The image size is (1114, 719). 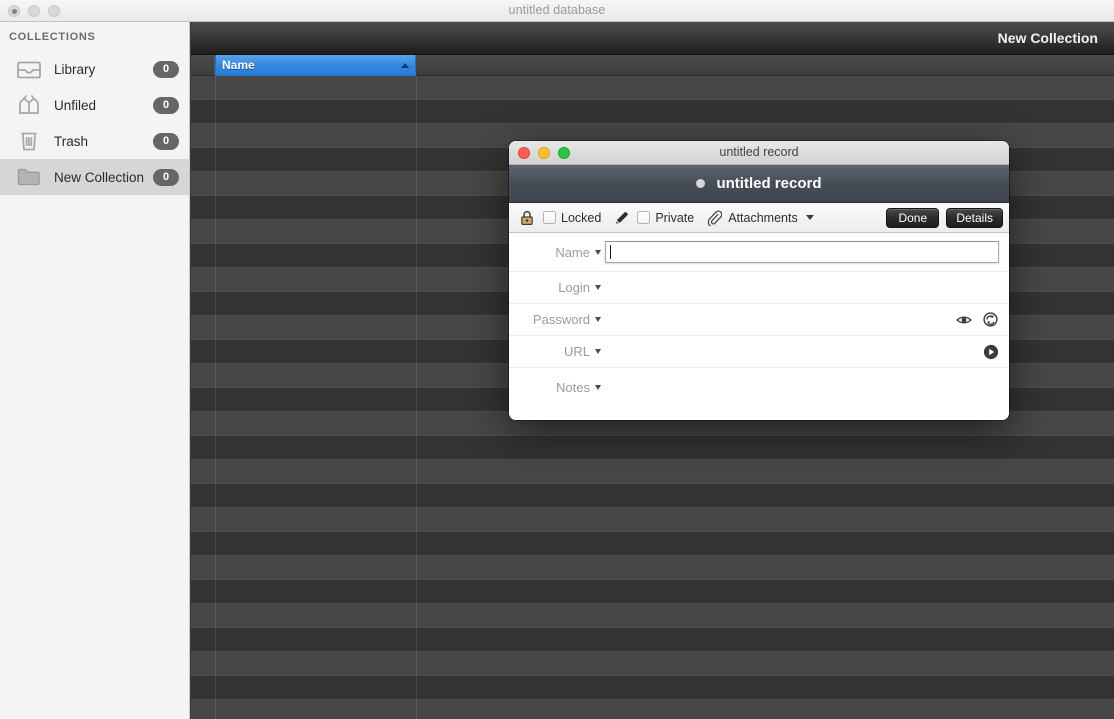 What do you see at coordinates (598, 287) in the screenshot?
I see `field-login-chevron-down-icon` at bounding box center [598, 287].